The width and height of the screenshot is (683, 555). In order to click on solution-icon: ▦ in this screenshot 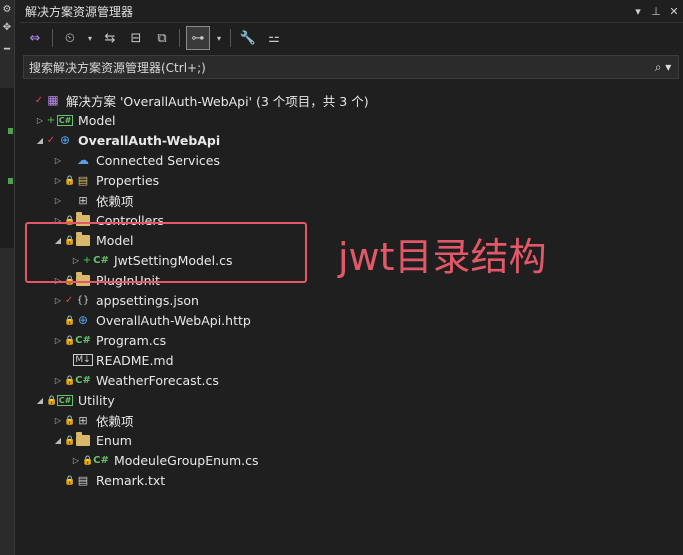, I will do `click(53, 100)`.